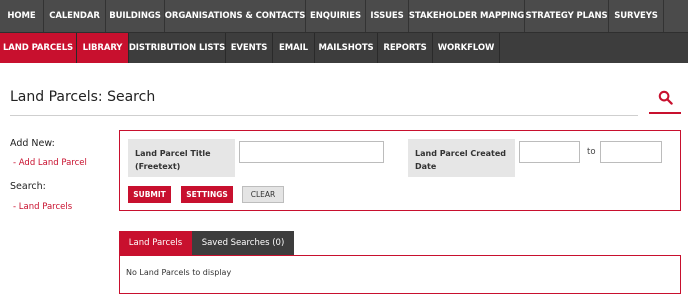  Describe the element at coordinates (22, 16) in the screenshot. I see `nav-home: HOME` at that location.